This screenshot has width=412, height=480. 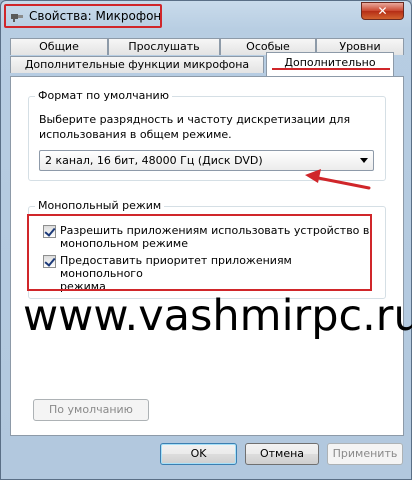 What do you see at coordinates (164, 46) in the screenshot?
I see `tab-listen: Прослушать` at bounding box center [164, 46].